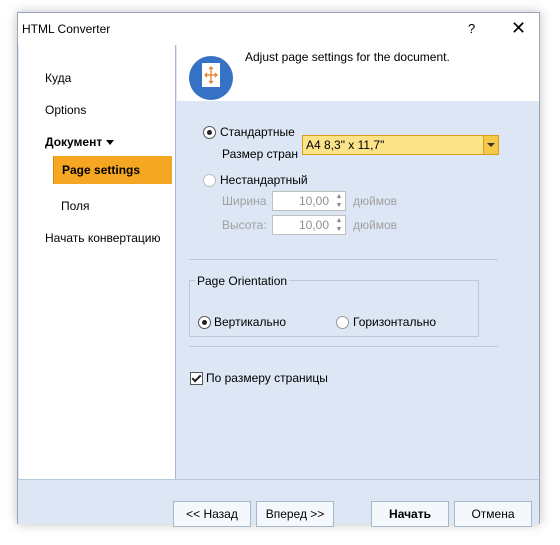 The image size is (560, 545). What do you see at coordinates (209, 132) in the screenshot?
I see `standard-size-radio` at bounding box center [209, 132].